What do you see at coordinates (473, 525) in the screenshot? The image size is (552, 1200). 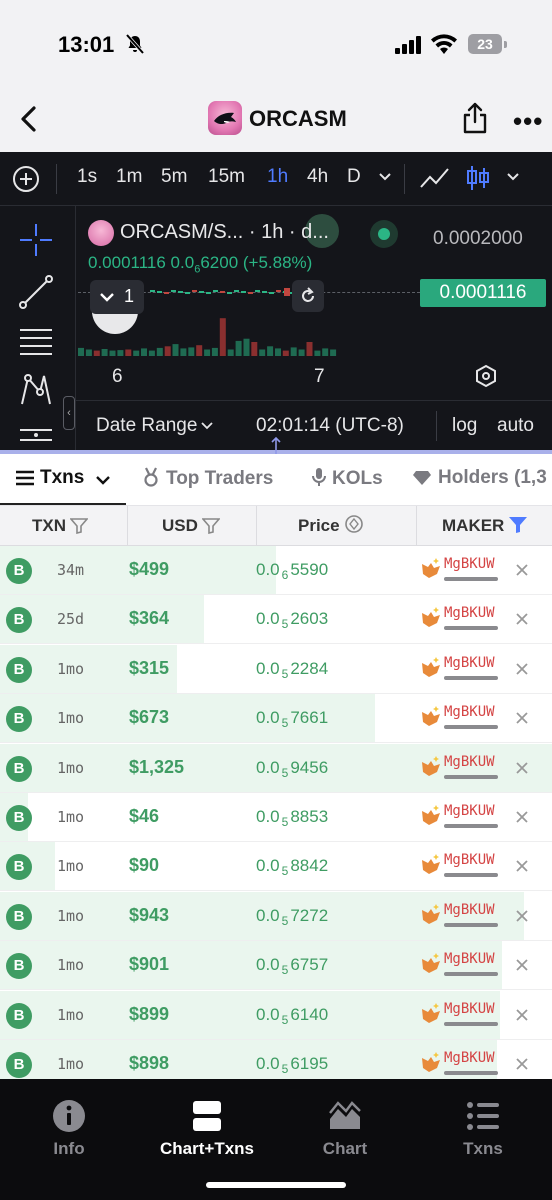 I see `column-label: MAKER` at bounding box center [473, 525].